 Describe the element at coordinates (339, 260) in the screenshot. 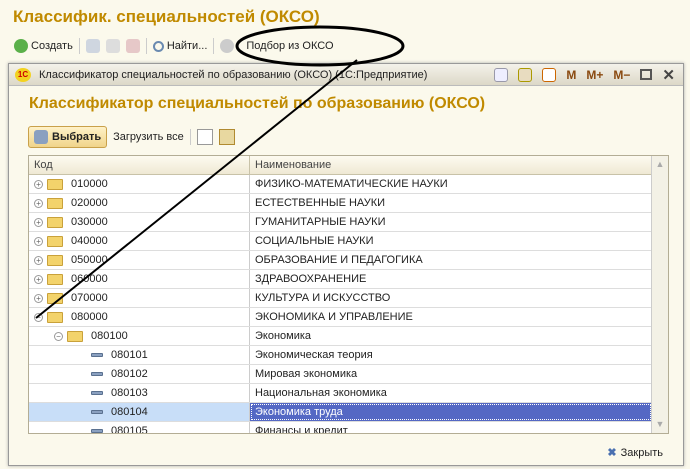

I see `name-cell: ОБРАЗОВАНИЕ И ПЕДАГОГИКА` at that location.